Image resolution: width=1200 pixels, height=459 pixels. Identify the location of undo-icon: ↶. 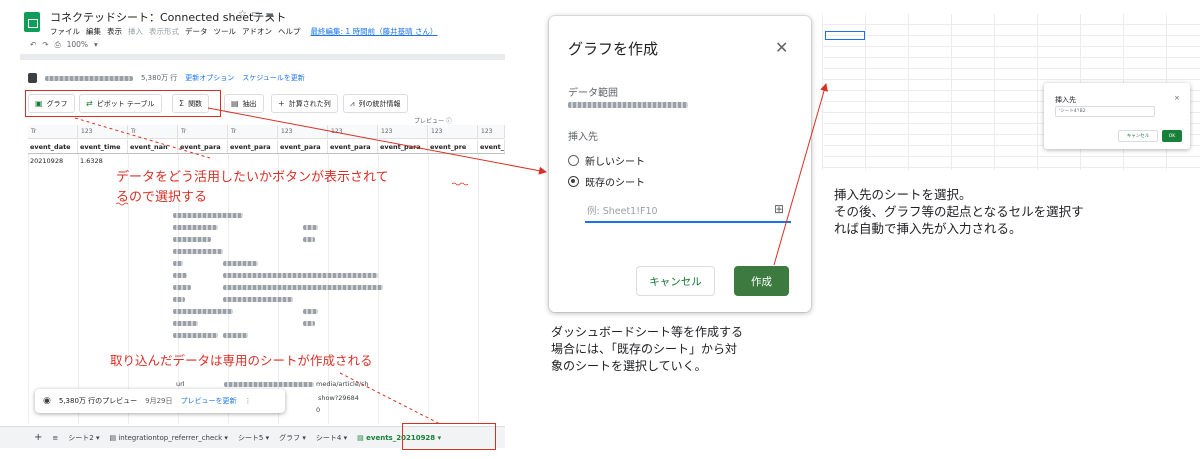
(33, 45).